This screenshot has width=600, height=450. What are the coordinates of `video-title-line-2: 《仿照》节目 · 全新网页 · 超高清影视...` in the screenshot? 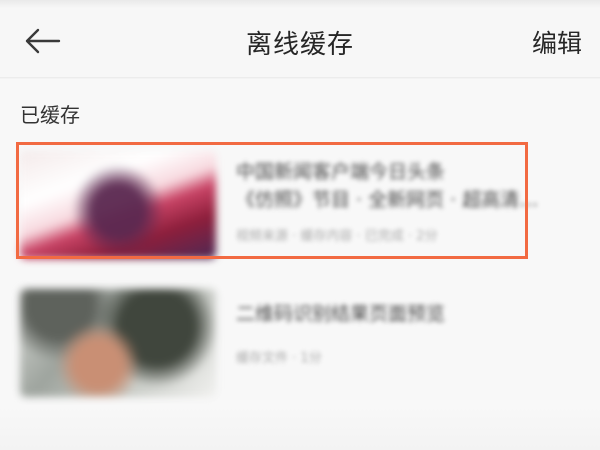 It's located at (396, 200).